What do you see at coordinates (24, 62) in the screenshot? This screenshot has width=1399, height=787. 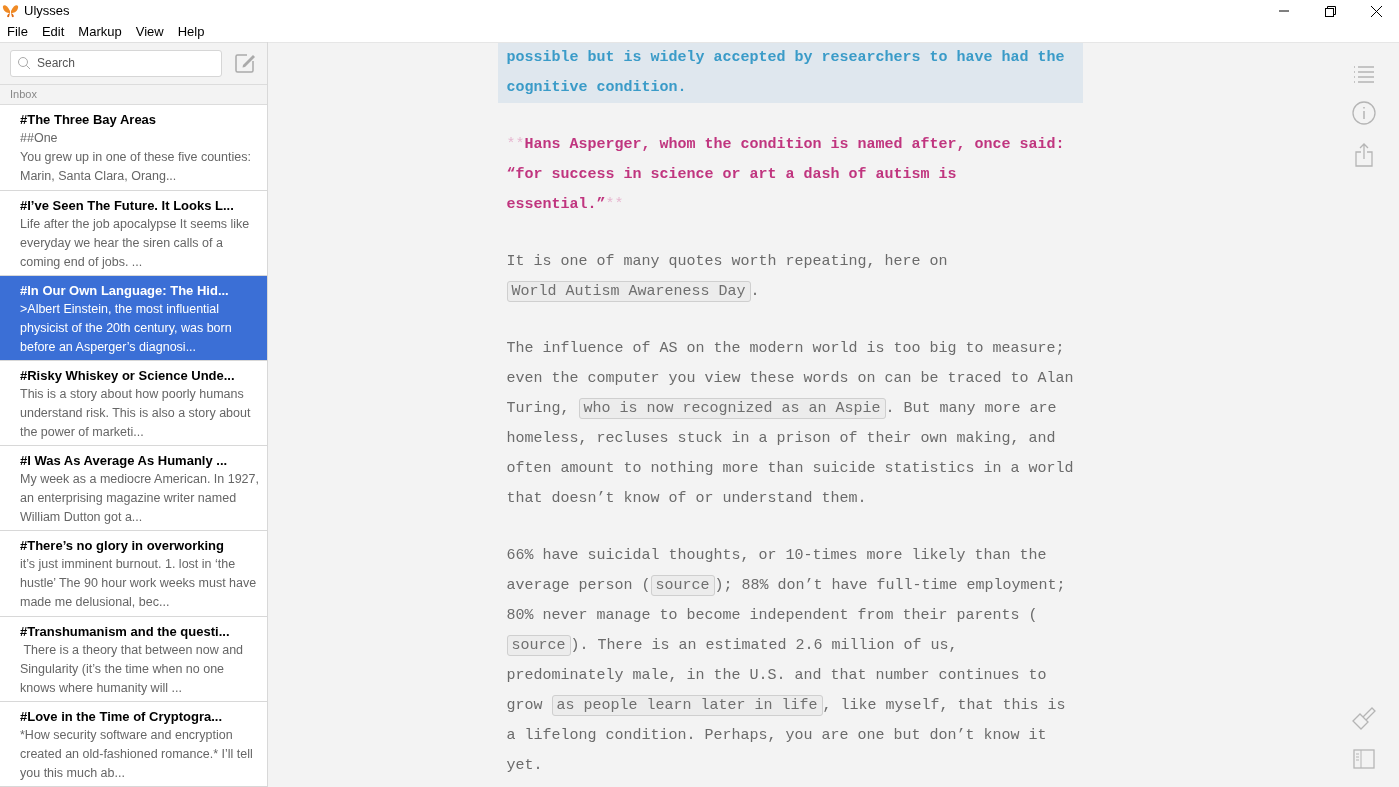 I see `search-icon` at bounding box center [24, 62].